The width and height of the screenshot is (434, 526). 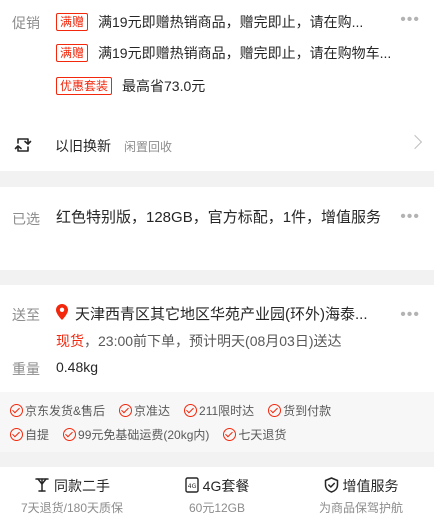 I want to click on service-tag: 99元免基础运费(20kg内), so click(x=136, y=434).